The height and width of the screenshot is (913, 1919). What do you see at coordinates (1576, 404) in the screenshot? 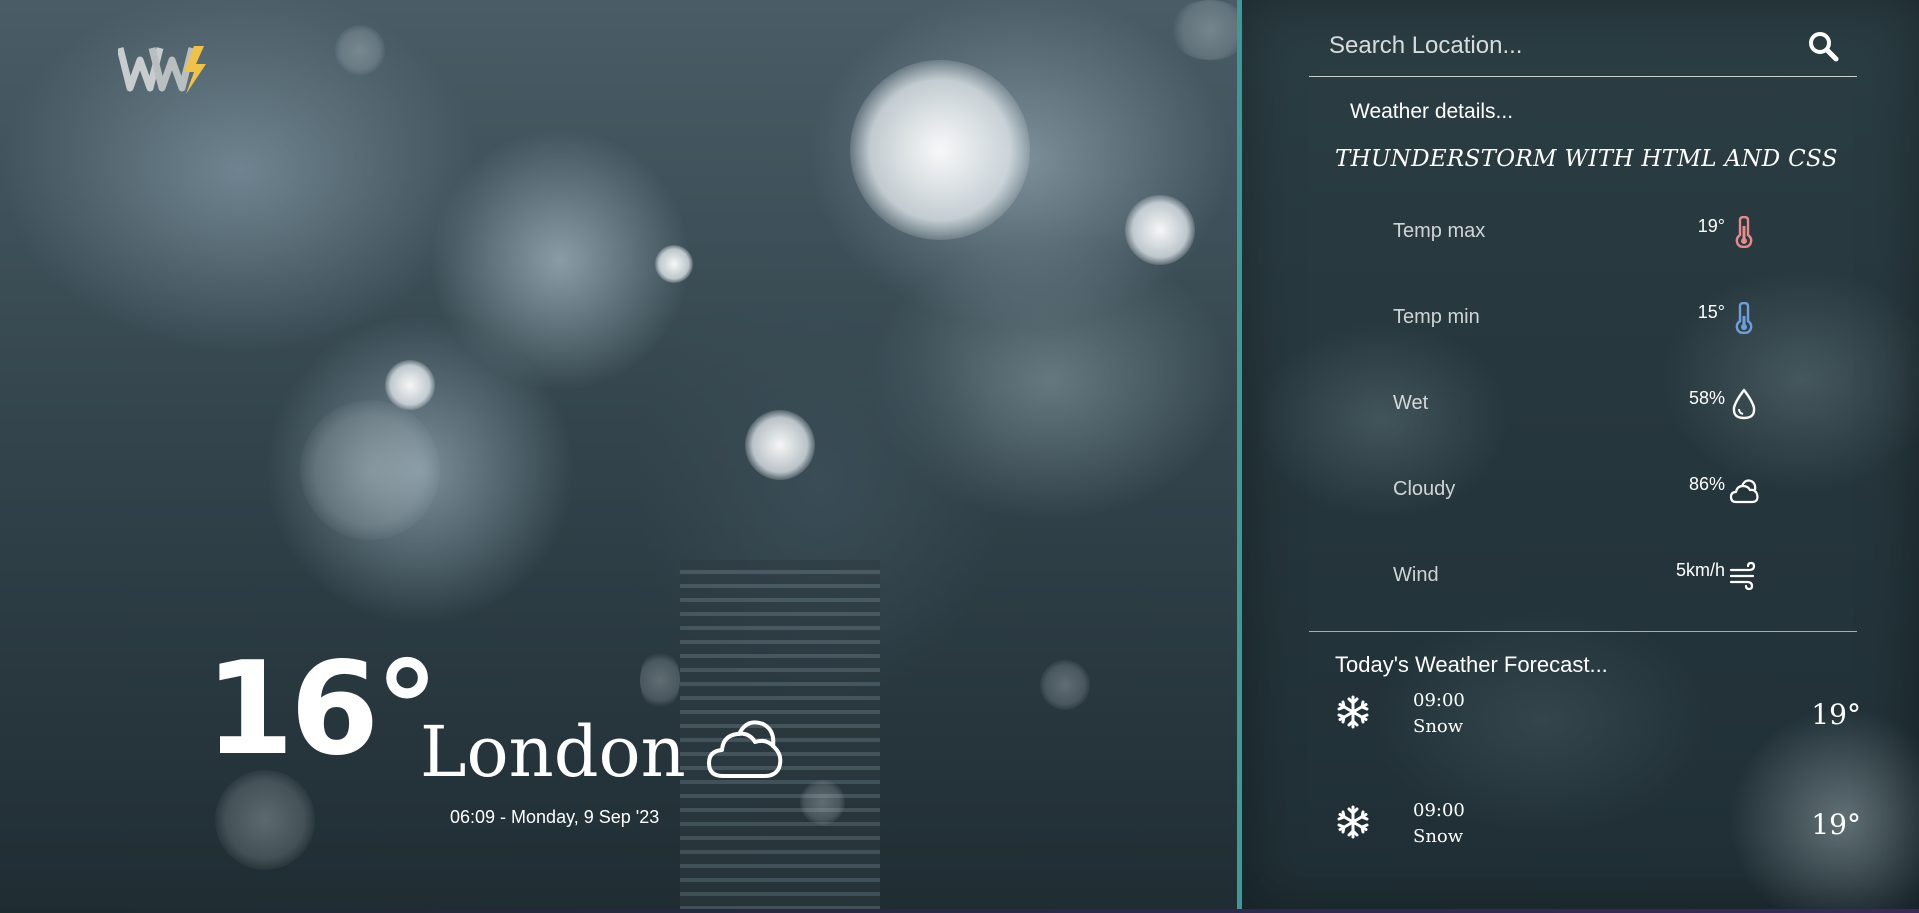
I see `detail-row-humidity: Wet 58%` at bounding box center [1576, 404].